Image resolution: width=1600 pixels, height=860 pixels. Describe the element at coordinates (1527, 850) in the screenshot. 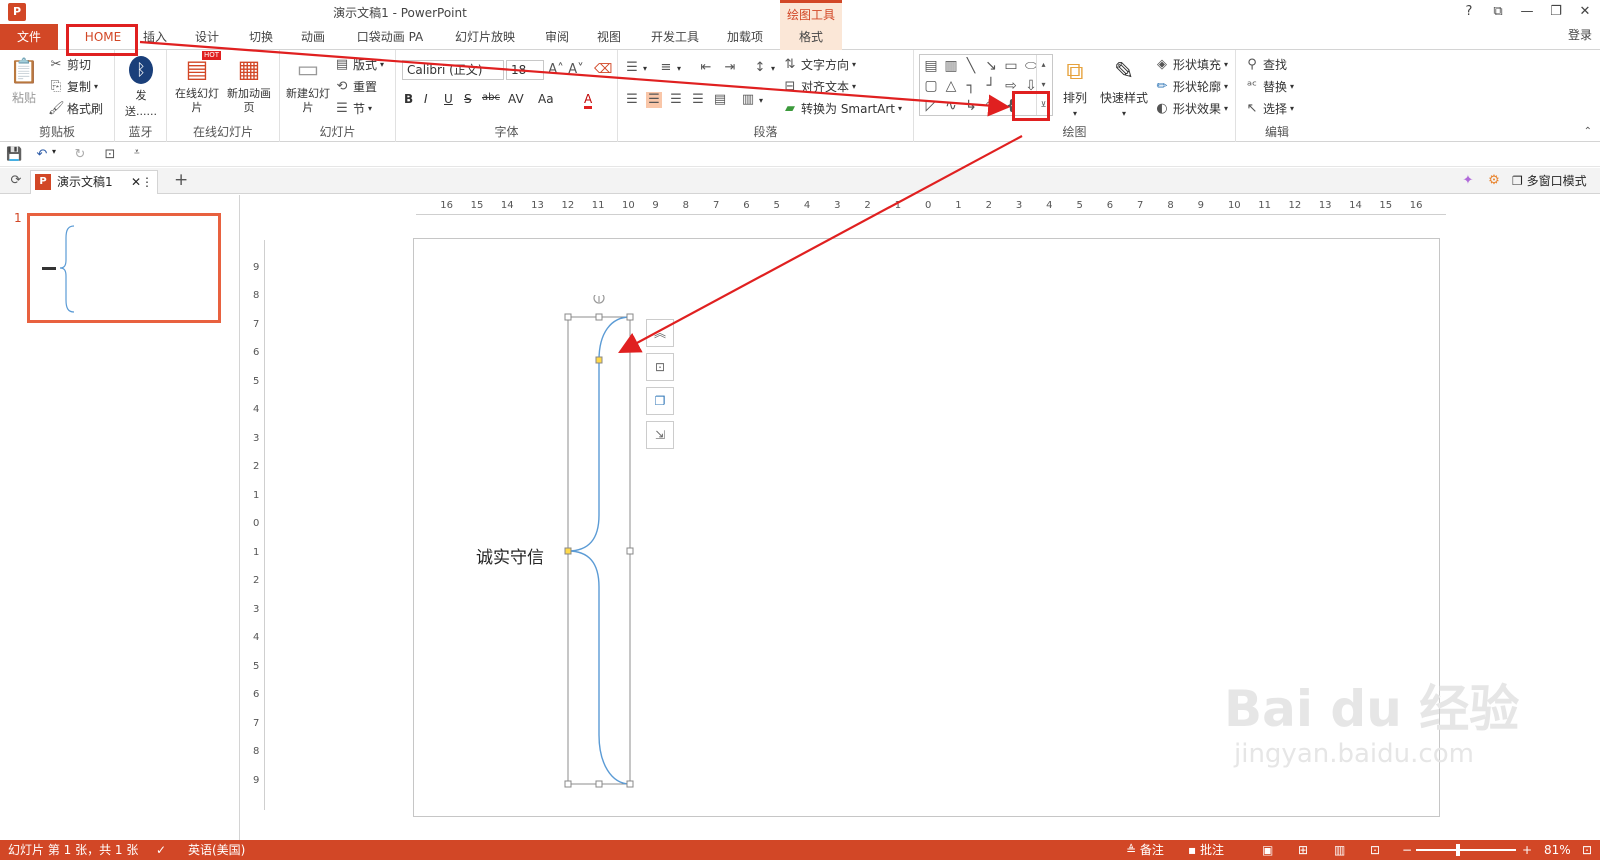

I see `zoom-in-icon: +` at that location.